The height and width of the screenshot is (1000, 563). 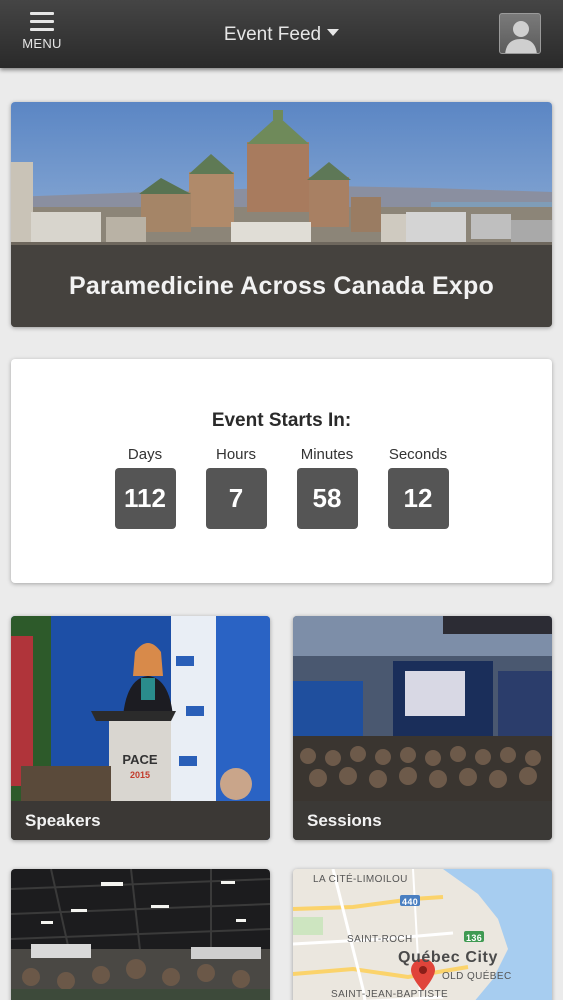 What do you see at coordinates (140, 728) in the screenshot?
I see `speakers-tile: PACE 2015 Speakers` at bounding box center [140, 728].